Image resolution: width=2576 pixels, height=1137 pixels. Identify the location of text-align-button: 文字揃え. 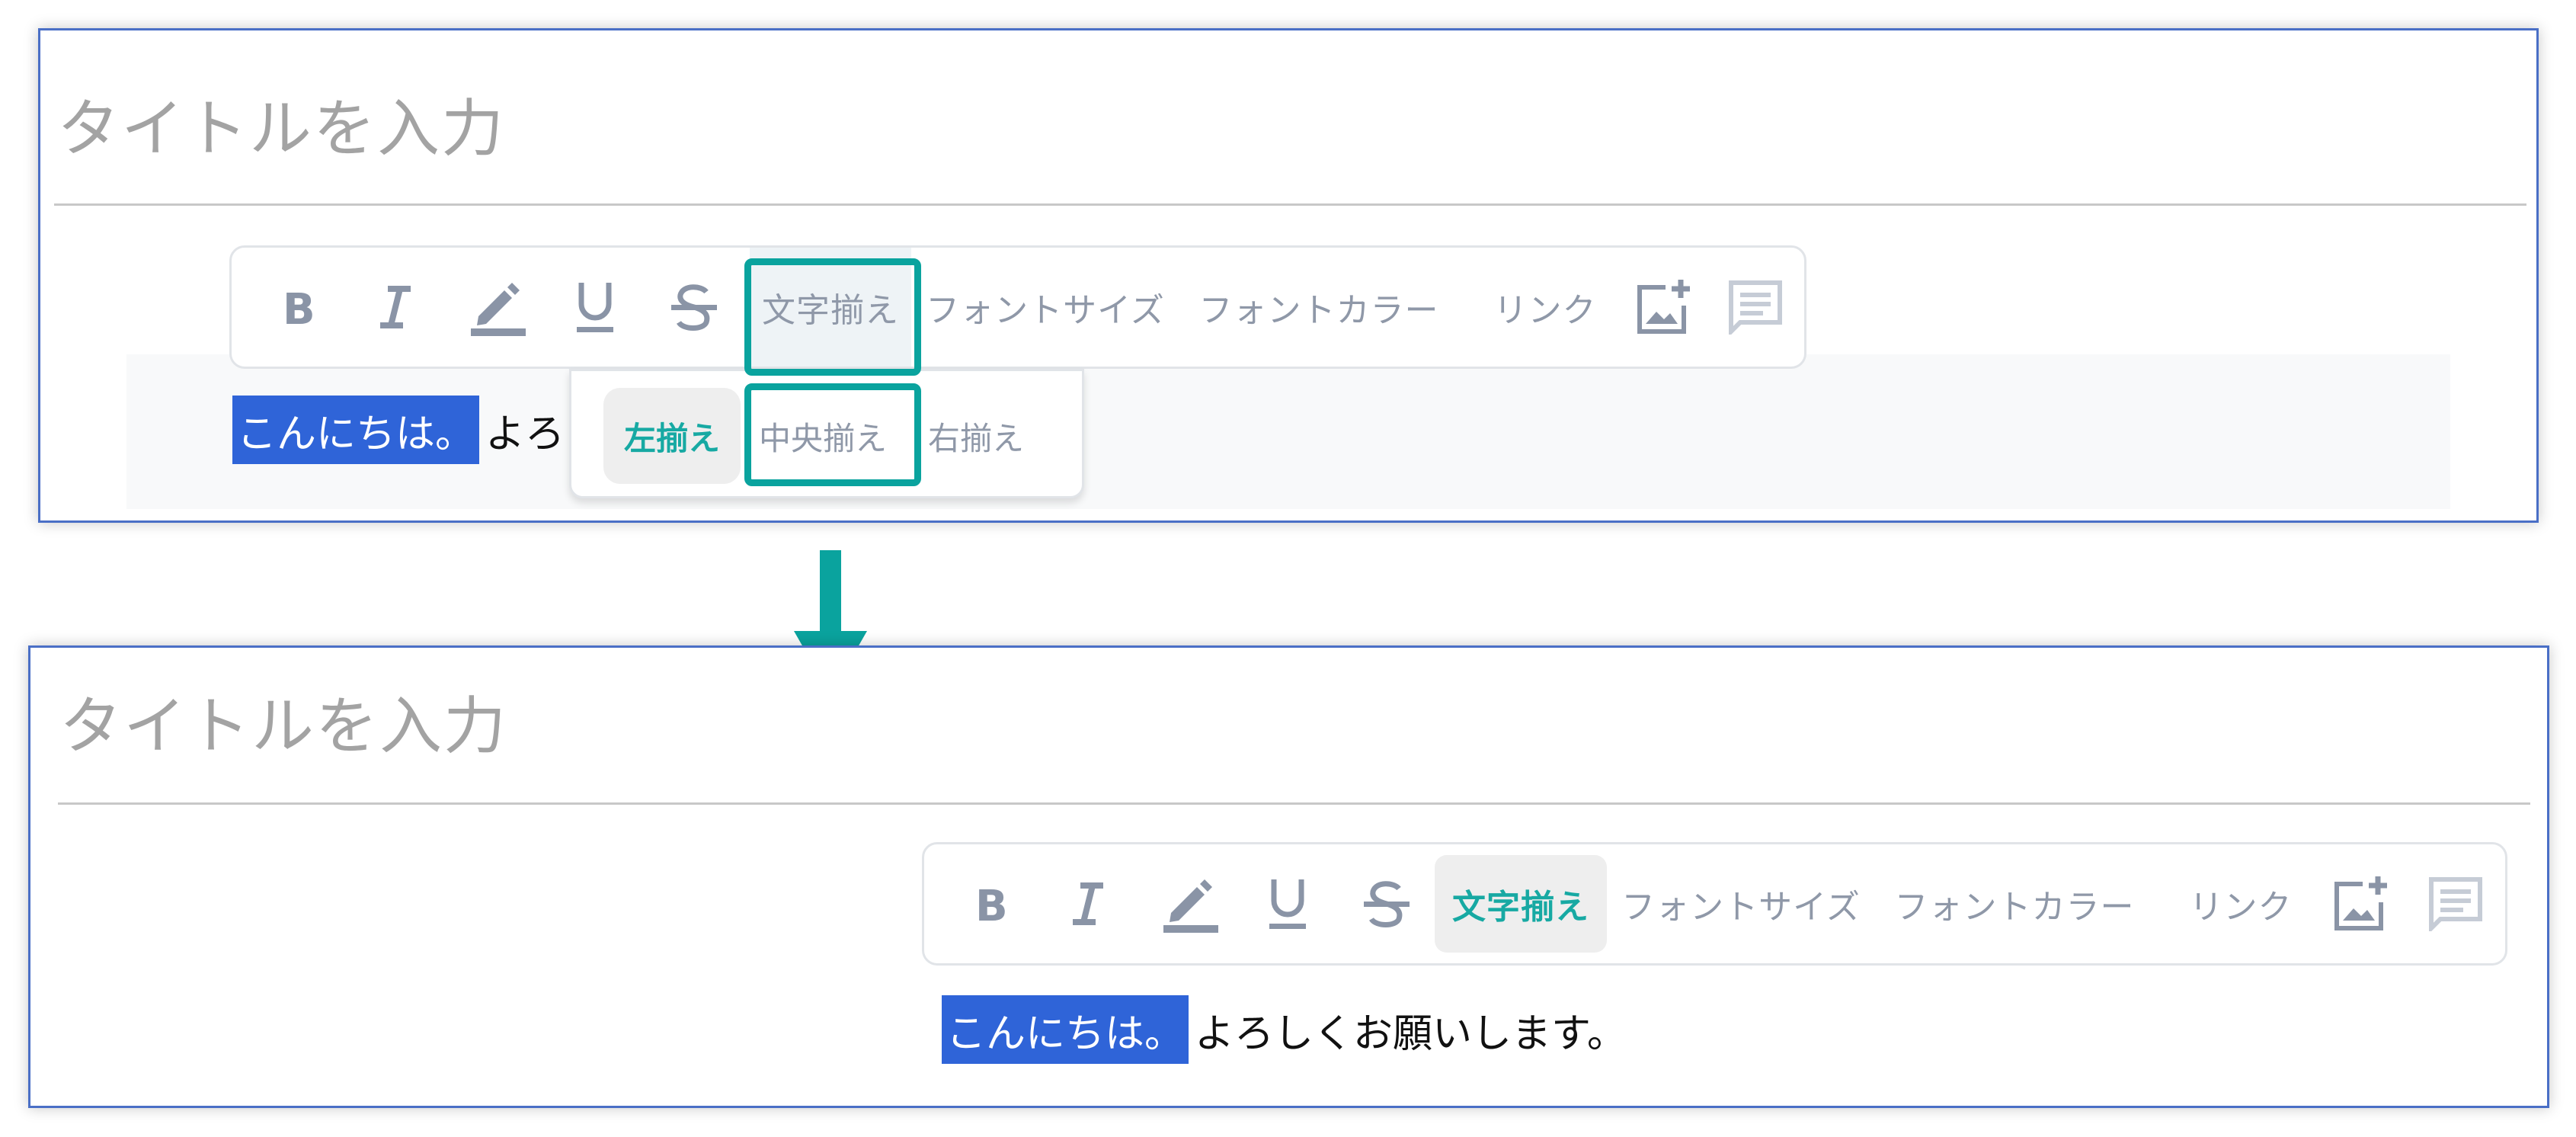
(1521, 904).